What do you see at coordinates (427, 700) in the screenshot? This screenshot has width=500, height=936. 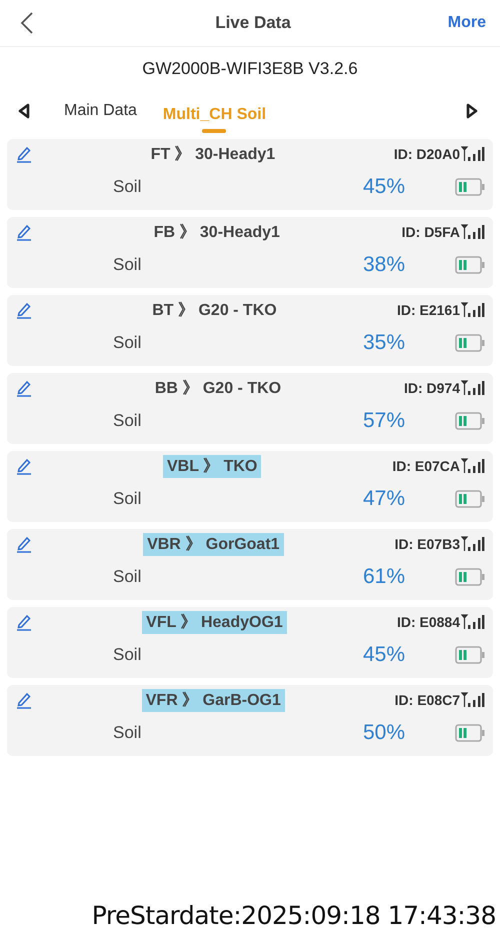 I see `sensor-id: ID: E08C7` at bounding box center [427, 700].